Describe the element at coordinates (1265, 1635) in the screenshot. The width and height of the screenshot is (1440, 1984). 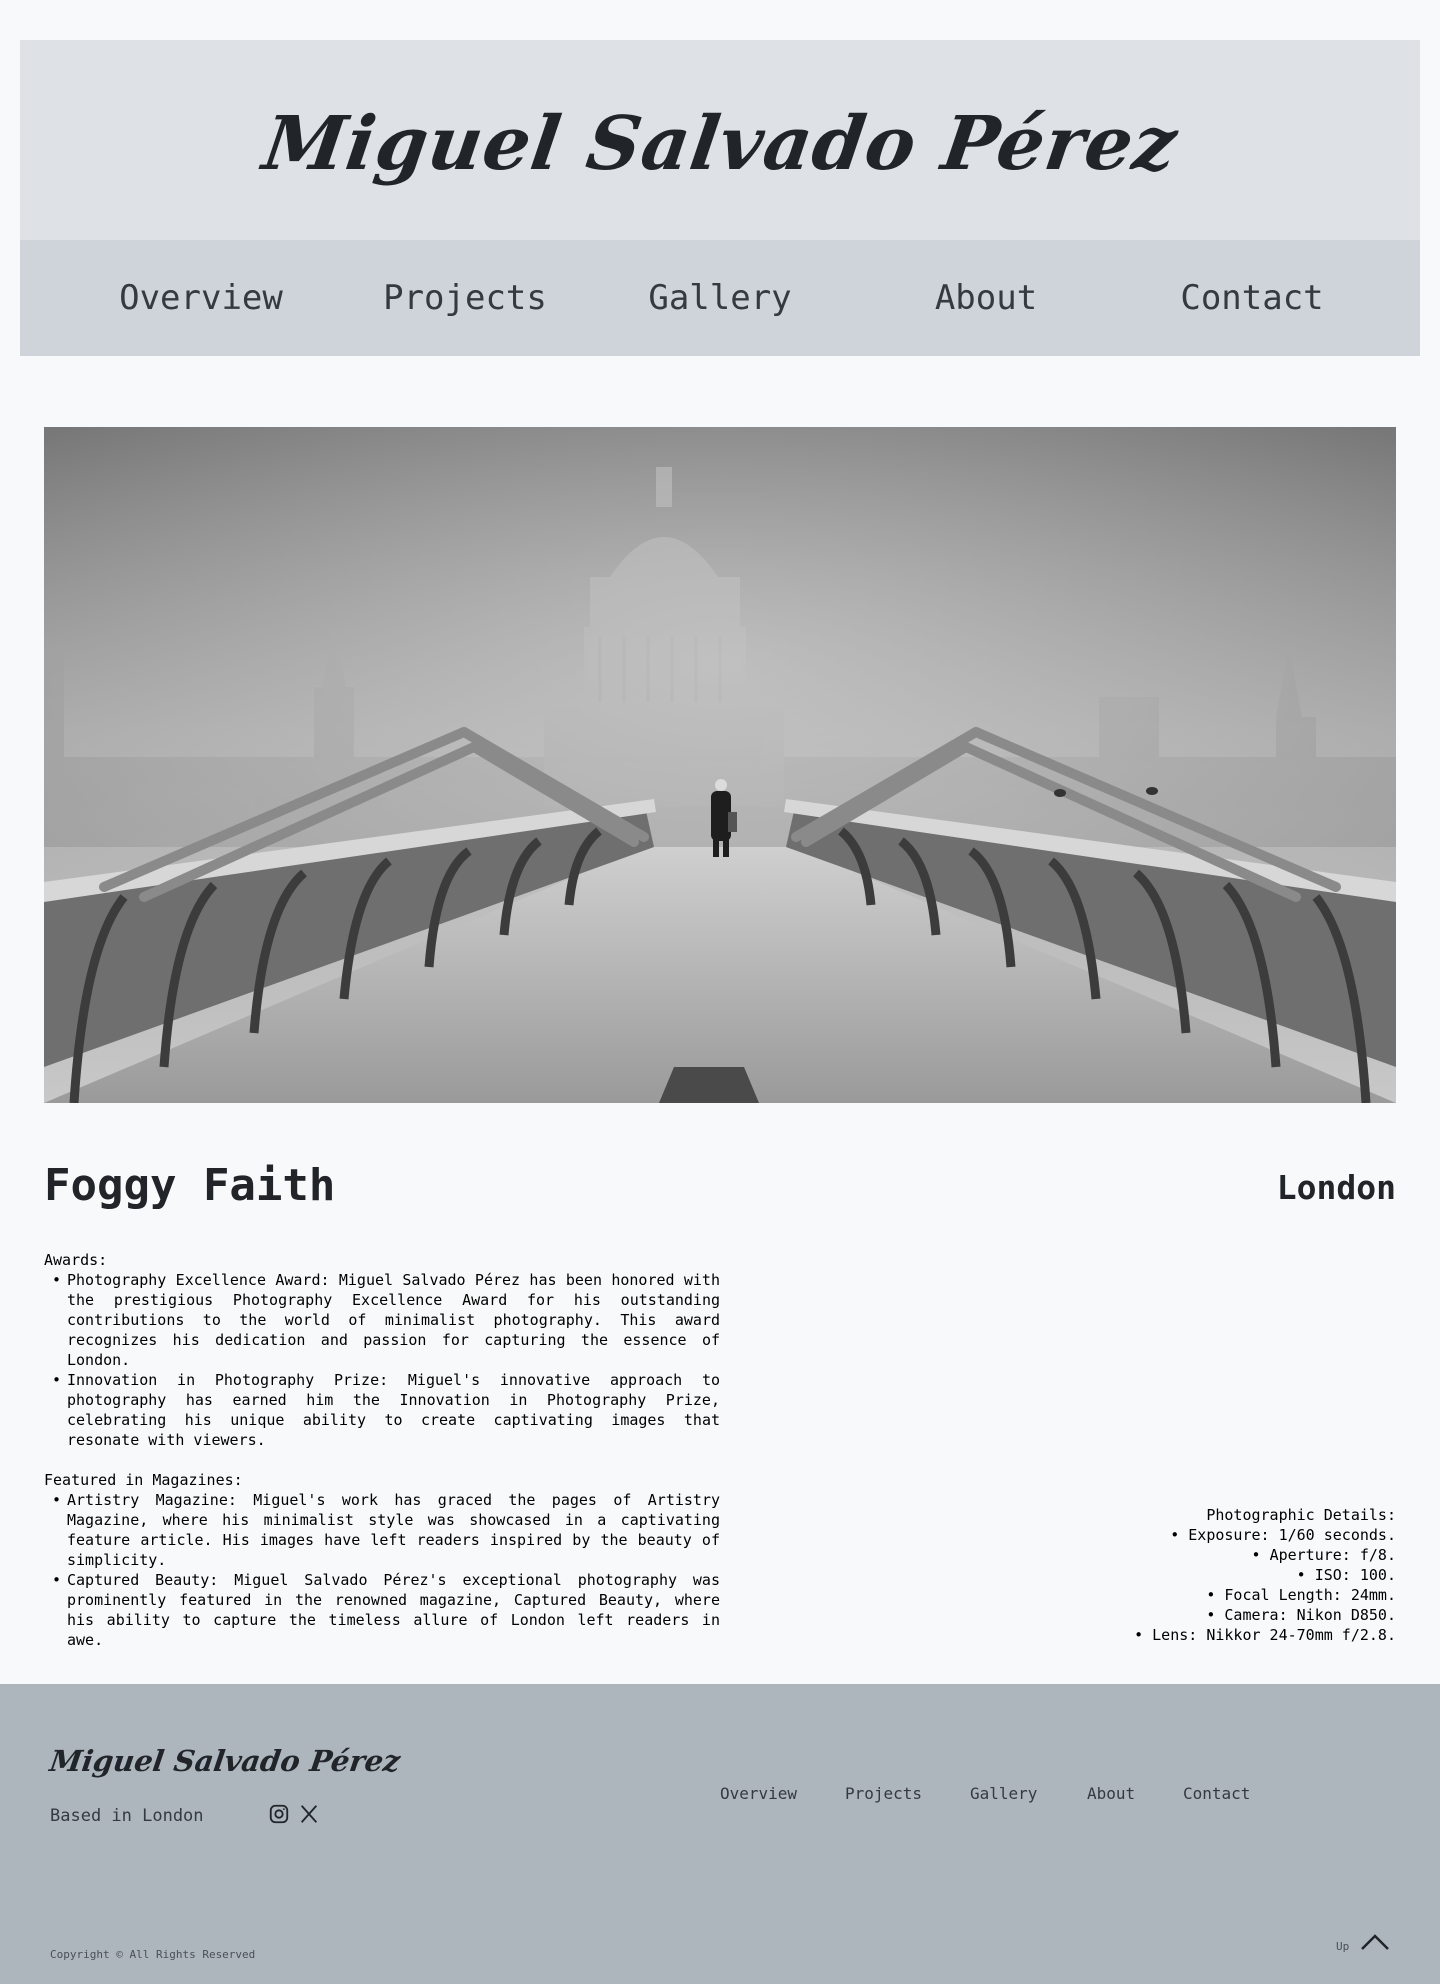
I see `detail-item: Lens: Nikkor 24-70mm f/2.8.` at that location.